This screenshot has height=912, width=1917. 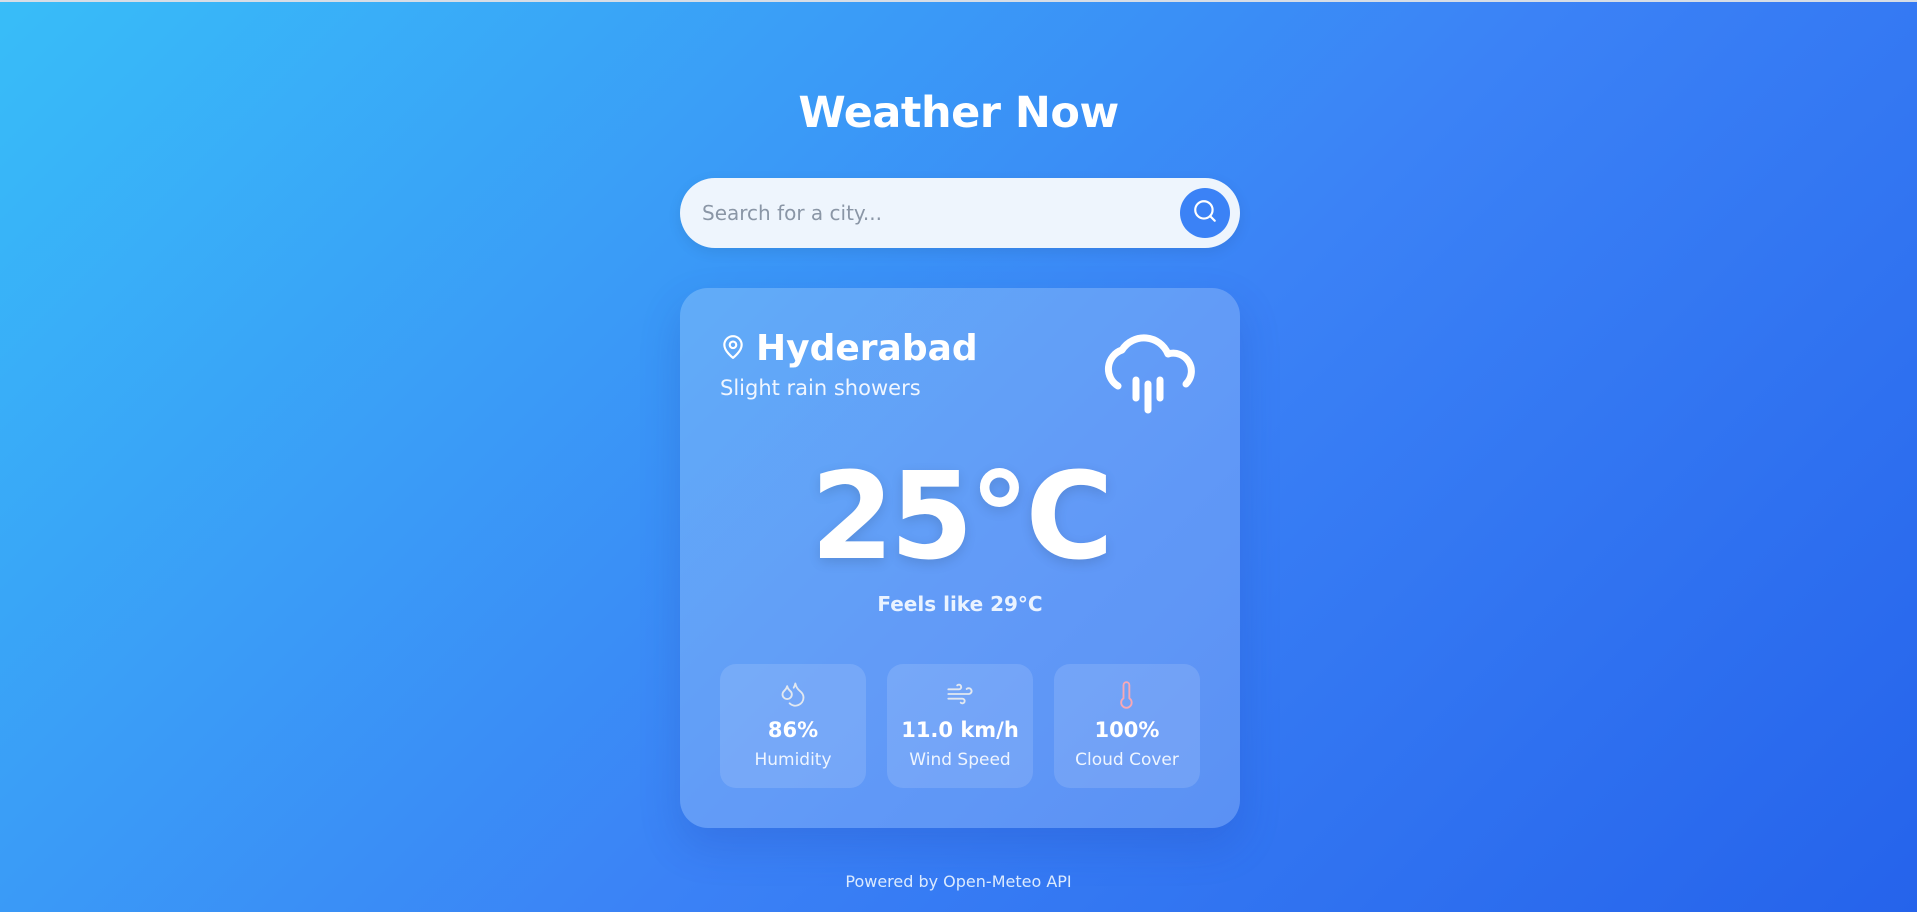 I want to click on feels-like: Feels like 29°C, so click(x=960, y=604).